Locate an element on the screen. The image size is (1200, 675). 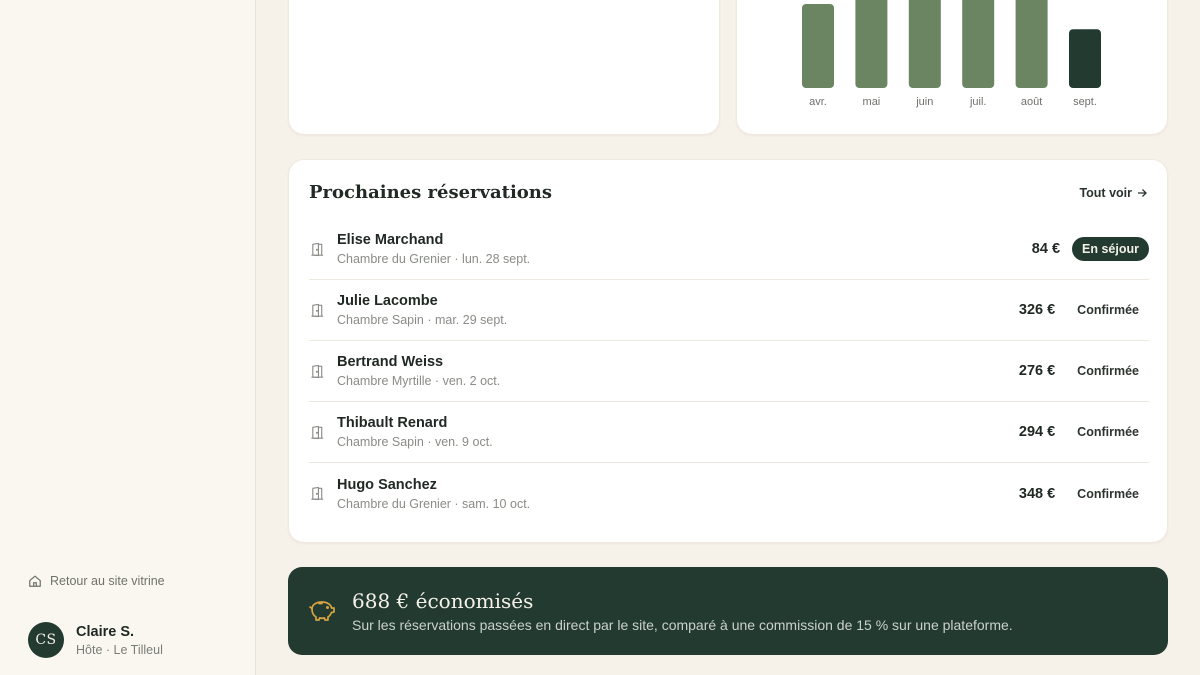
x-tick-label: mai is located at coordinates (872, 102).